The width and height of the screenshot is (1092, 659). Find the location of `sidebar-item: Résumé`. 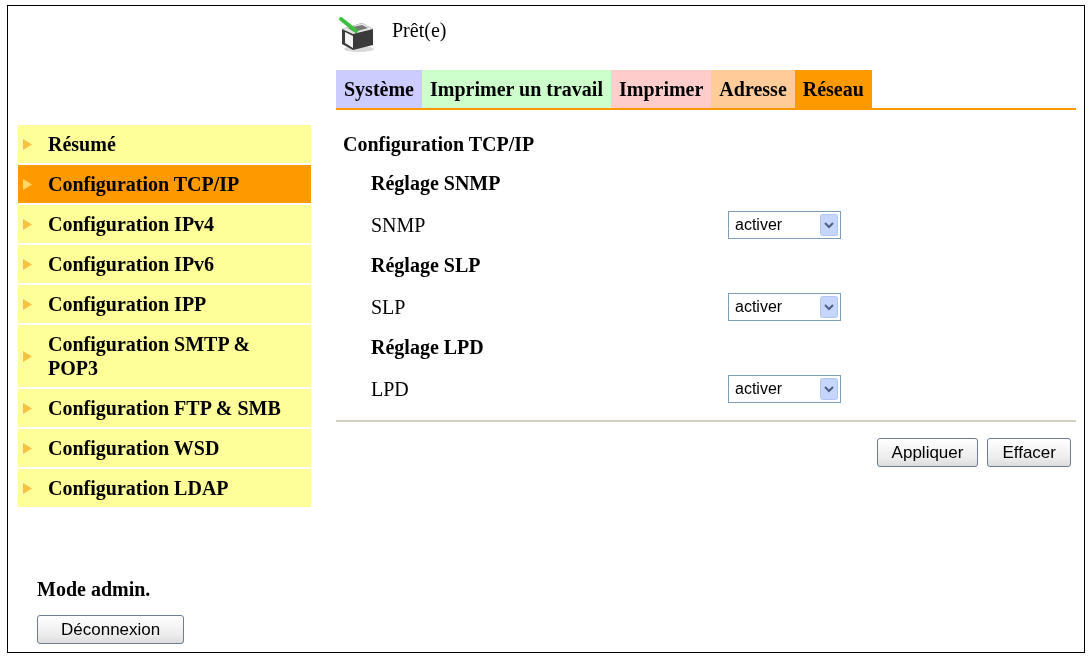

sidebar-item: Résumé is located at coordinates (164, 144).